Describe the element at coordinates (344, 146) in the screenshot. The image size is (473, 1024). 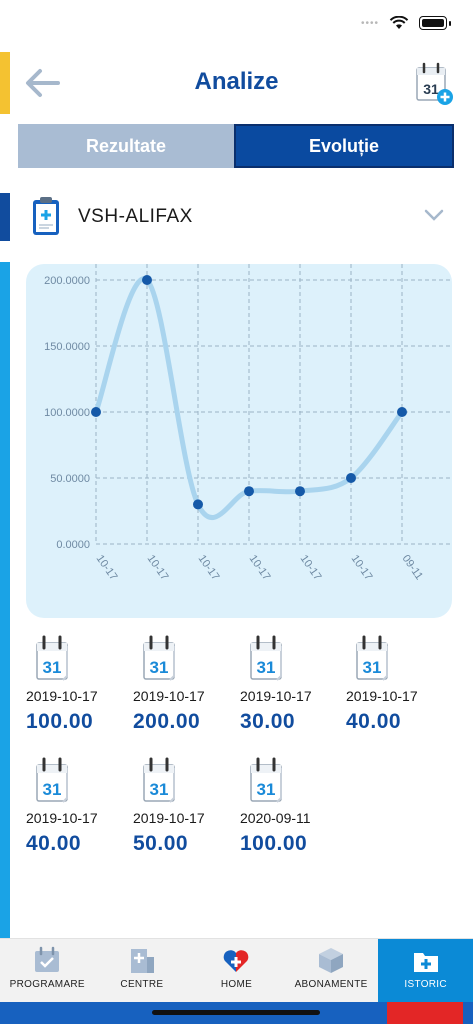
I see `tab-evolutie: Evoluție` at that location.